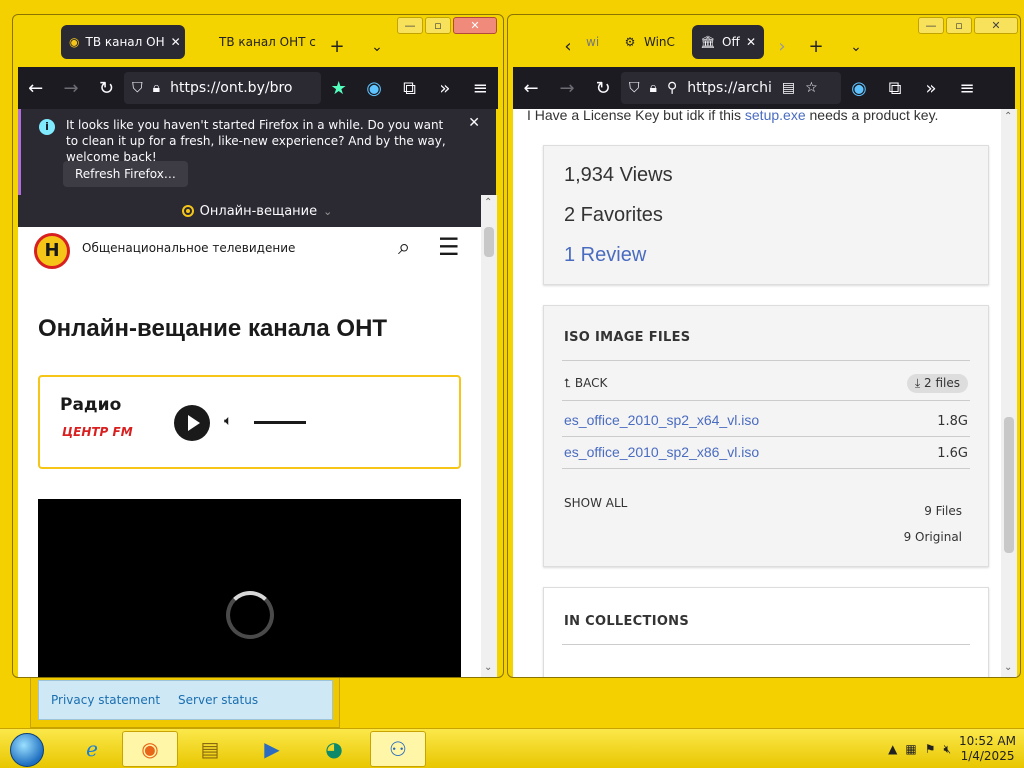  Describe the element at coordinates (952, 453) in the screenshot. I see `file-size-x86: 1.6G` at that location.